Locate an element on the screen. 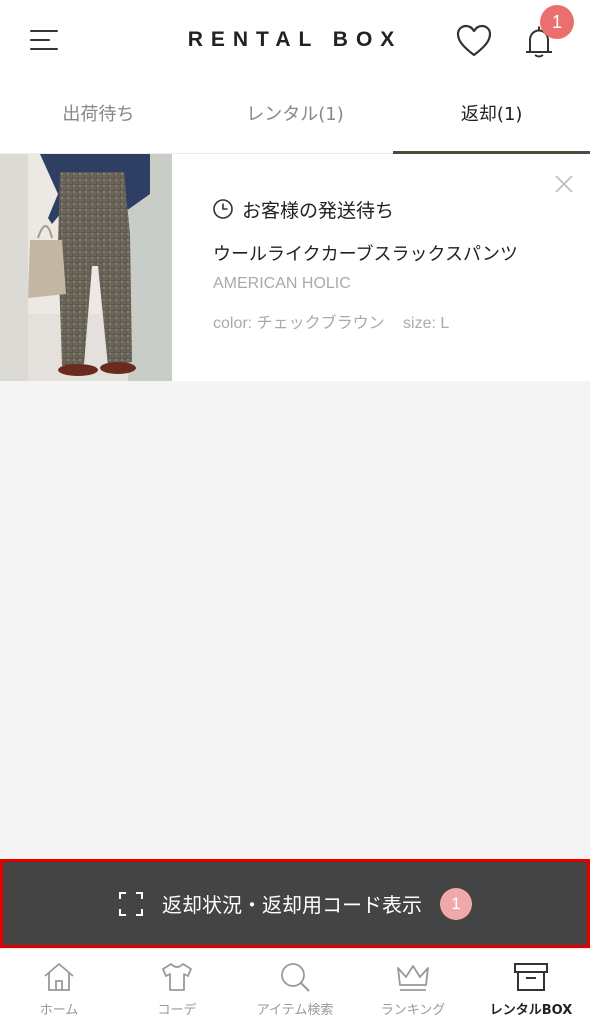  nav-coordinate-label: コーデ is located at coordinates (177, 1010).